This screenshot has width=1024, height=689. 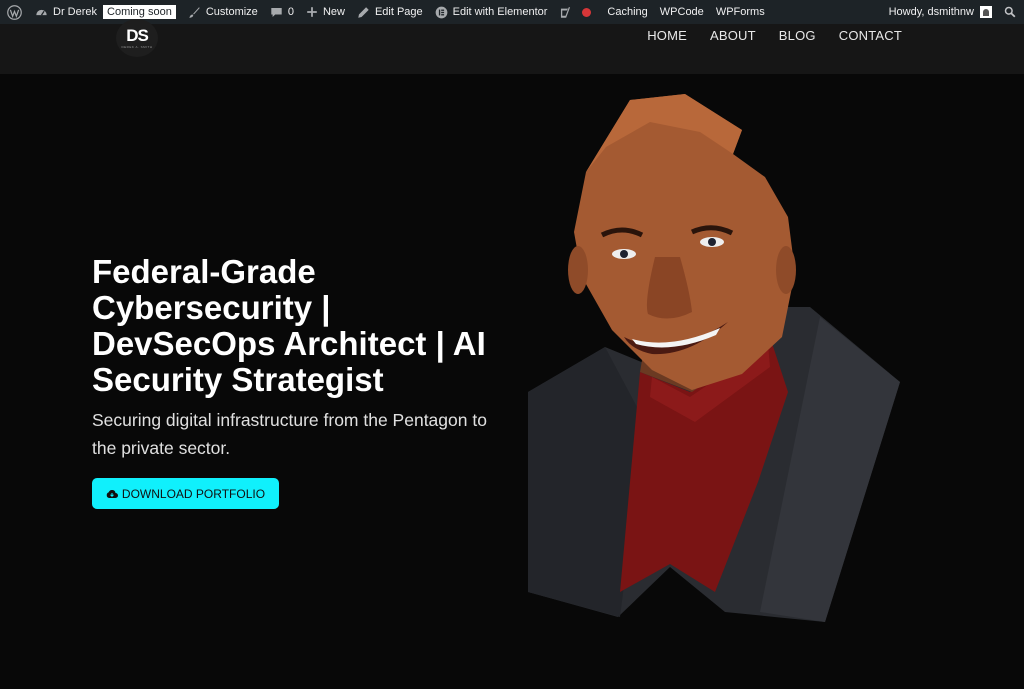 I want to click on customize-link: Customize, so click(x=223, y=12).